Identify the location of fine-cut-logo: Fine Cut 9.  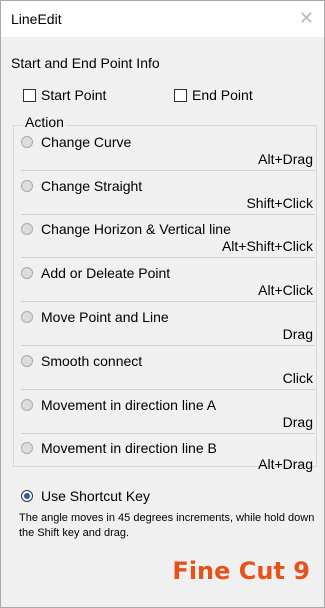
(241, 571).